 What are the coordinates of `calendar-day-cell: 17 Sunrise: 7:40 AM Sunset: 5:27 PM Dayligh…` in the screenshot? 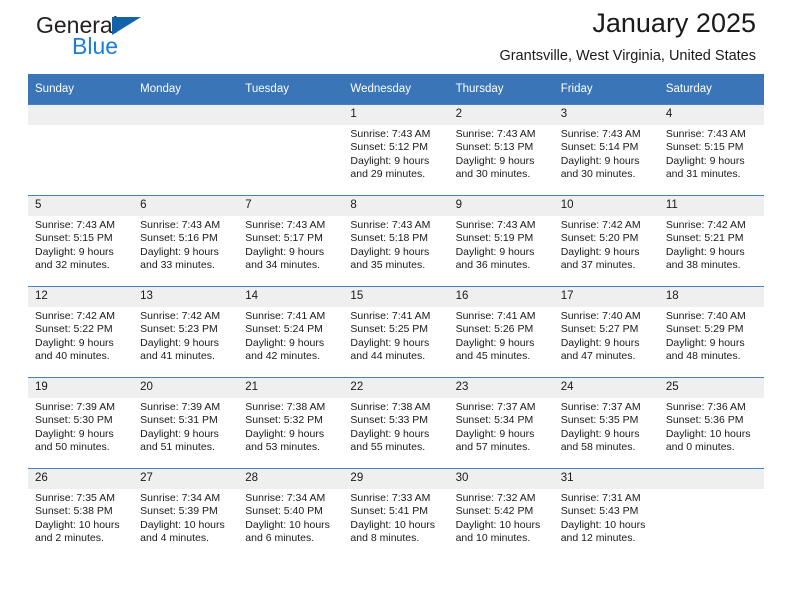 It's located at (606, 332).